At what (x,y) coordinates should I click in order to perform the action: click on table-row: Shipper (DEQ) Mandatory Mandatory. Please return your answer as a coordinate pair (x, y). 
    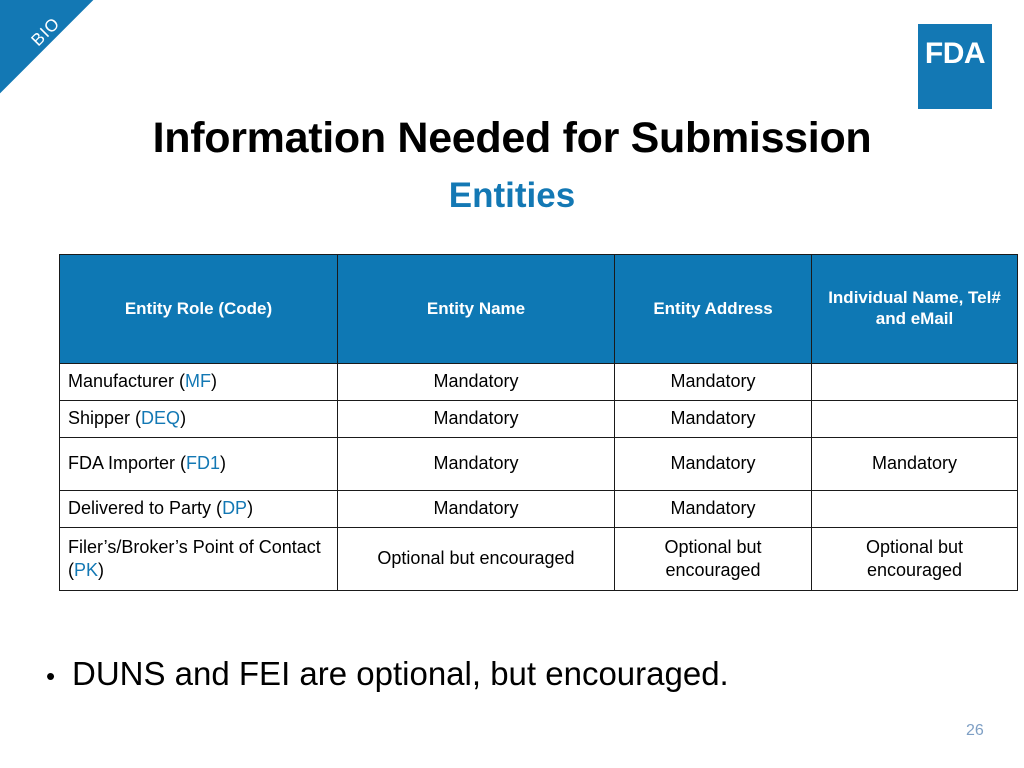
    Looking at the image, I should click on (538, 419).